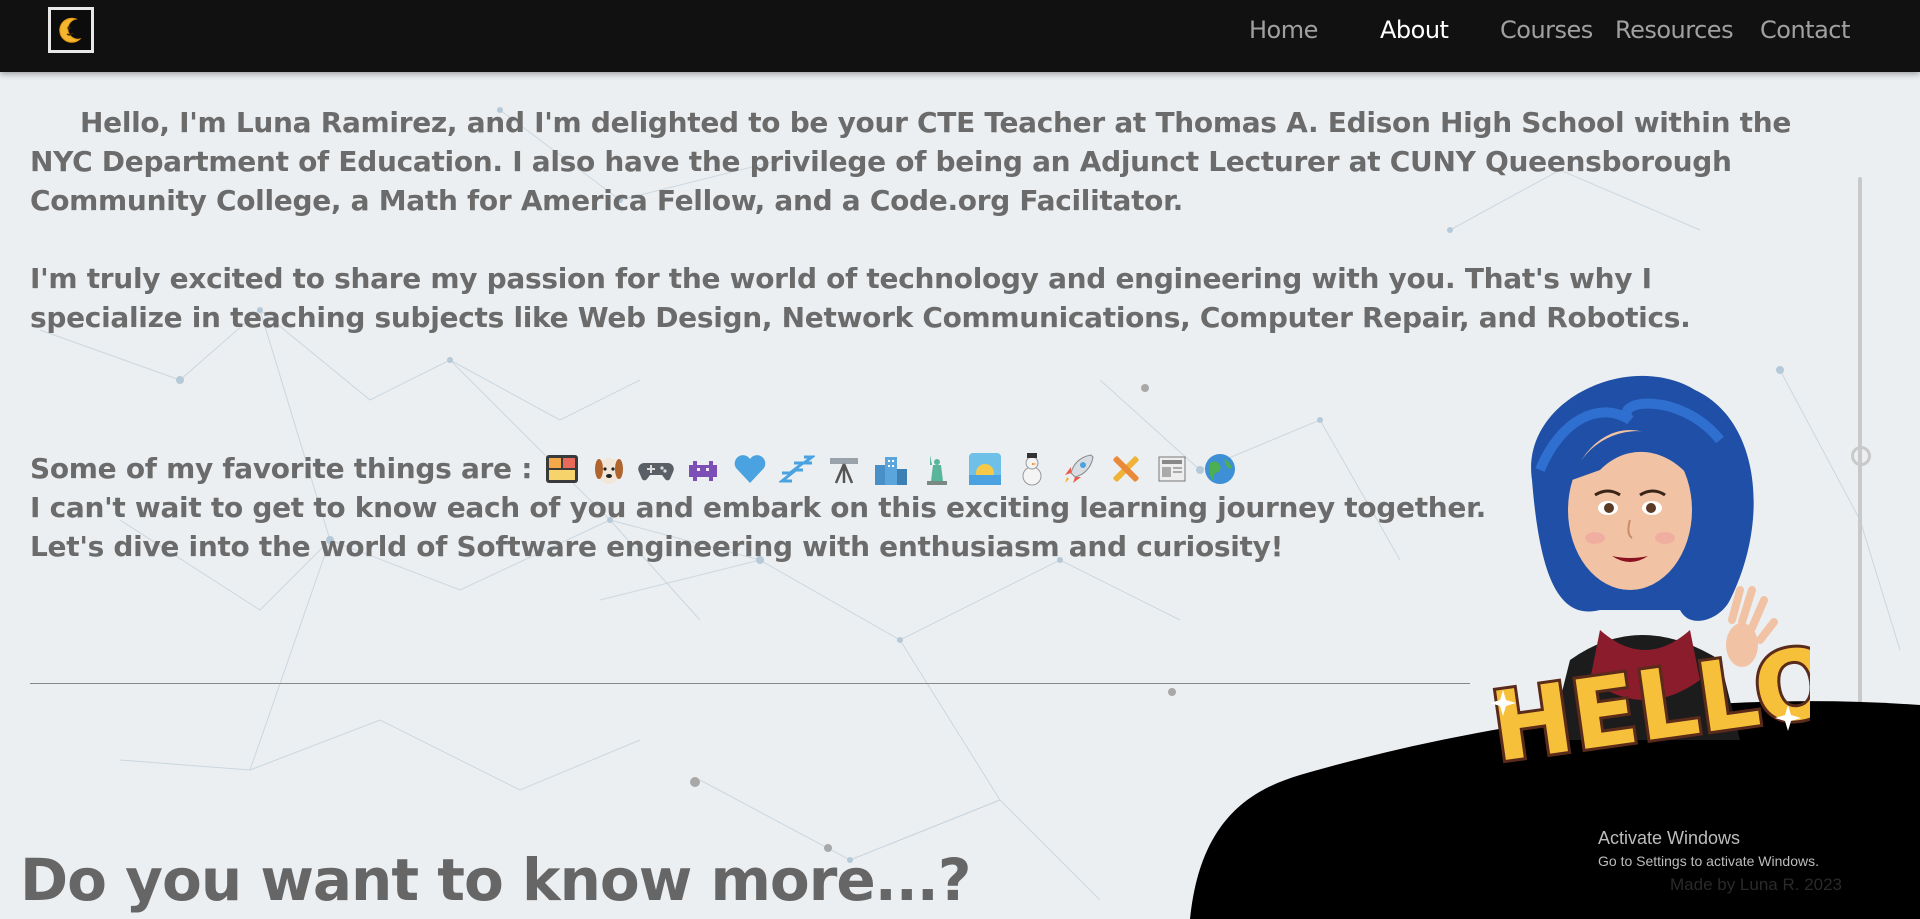 Image resolution: width=1920 pixels, height=919 pixels. I want to click on section-heading: Do you want to know more...?, so click(495, 880).